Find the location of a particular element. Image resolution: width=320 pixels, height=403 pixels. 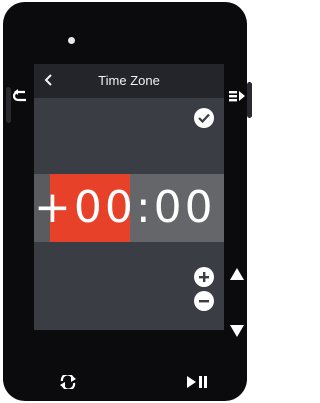

return-arrow-icon is located at coordinates (21, 96).